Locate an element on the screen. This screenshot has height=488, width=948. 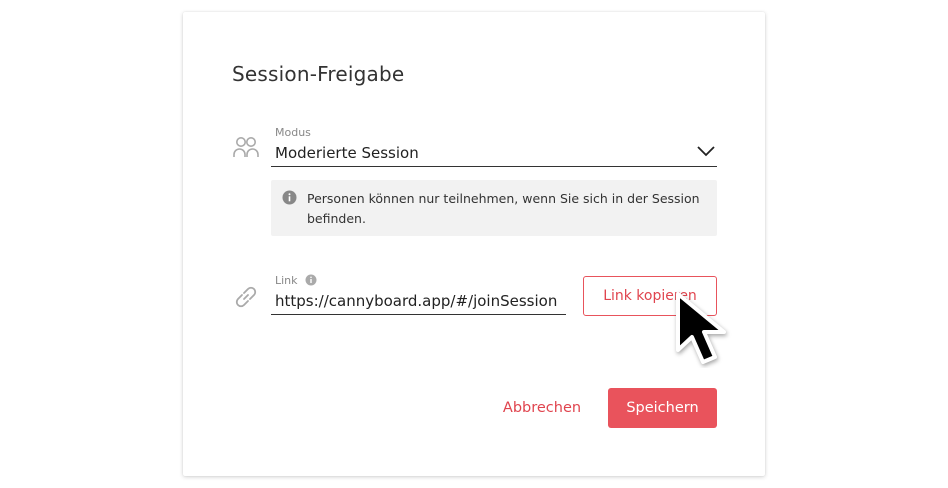
mode-select: Moderierte Session is located at coordinates (494, 153).